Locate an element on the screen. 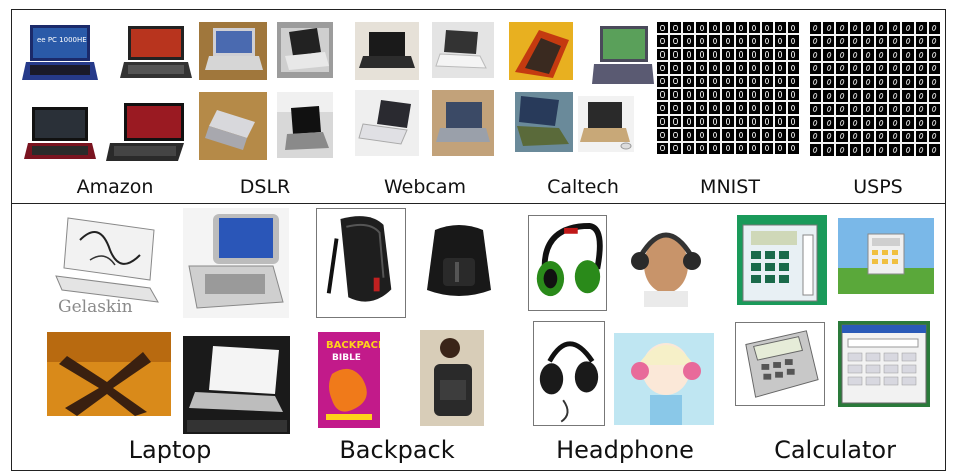 The height and width of the screenshot is (474, 955). domain-label-dslr: DSLR is located at coordinates (265, 187).